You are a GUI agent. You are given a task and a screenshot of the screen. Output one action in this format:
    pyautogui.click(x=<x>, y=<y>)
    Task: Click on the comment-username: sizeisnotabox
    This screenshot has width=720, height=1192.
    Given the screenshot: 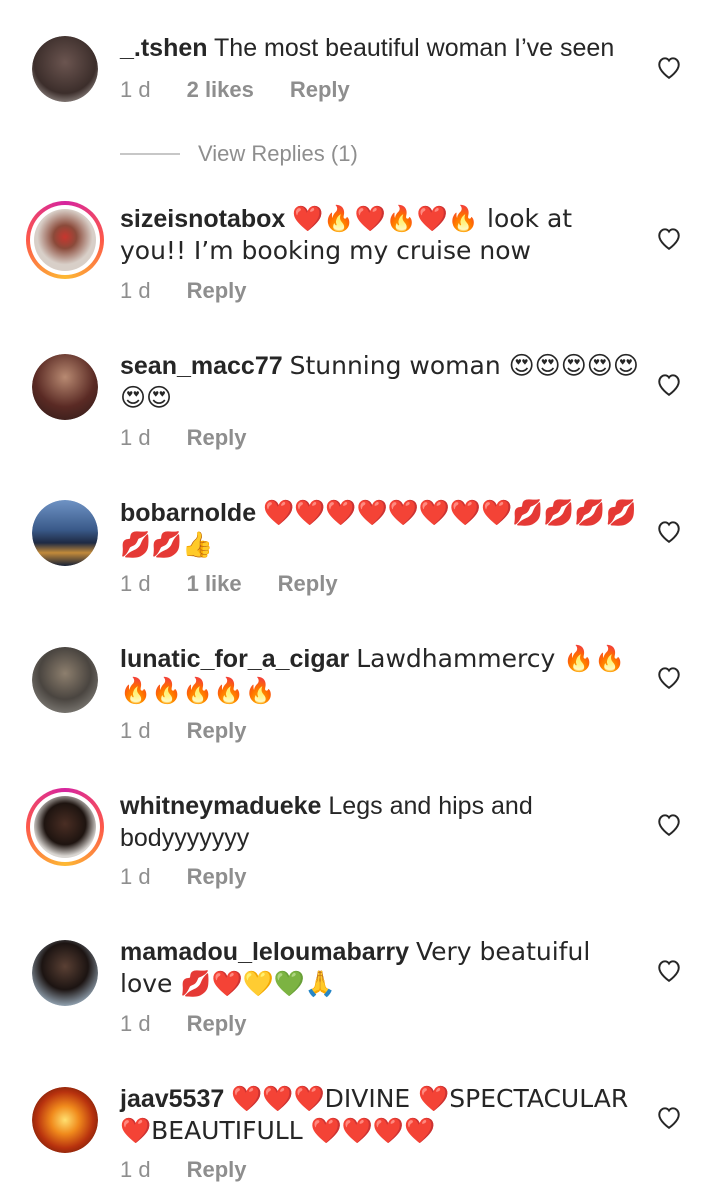 What is the action you would take?
    pyautogui.click(x=202, y=219)
    